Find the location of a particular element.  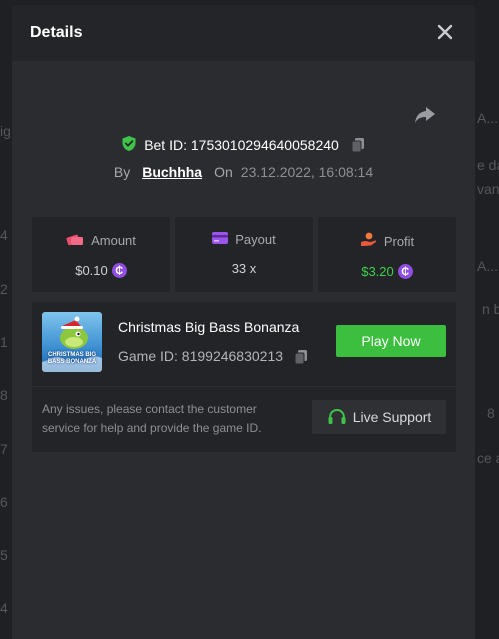

divider is located at coordinates (244, 386).